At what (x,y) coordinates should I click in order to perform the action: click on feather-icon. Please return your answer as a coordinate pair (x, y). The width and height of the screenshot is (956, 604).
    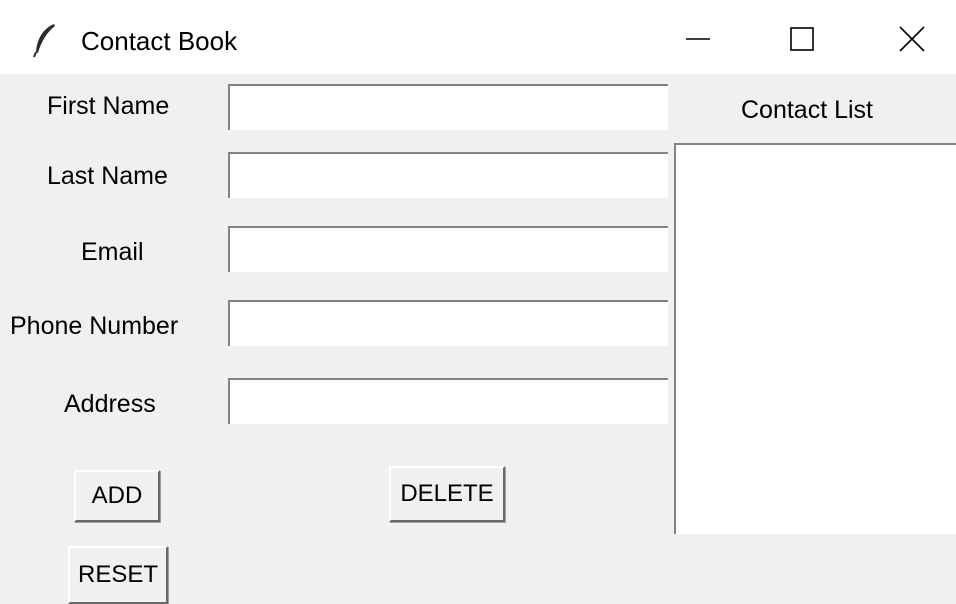
    Looking at the image, I should click on (45, 40).